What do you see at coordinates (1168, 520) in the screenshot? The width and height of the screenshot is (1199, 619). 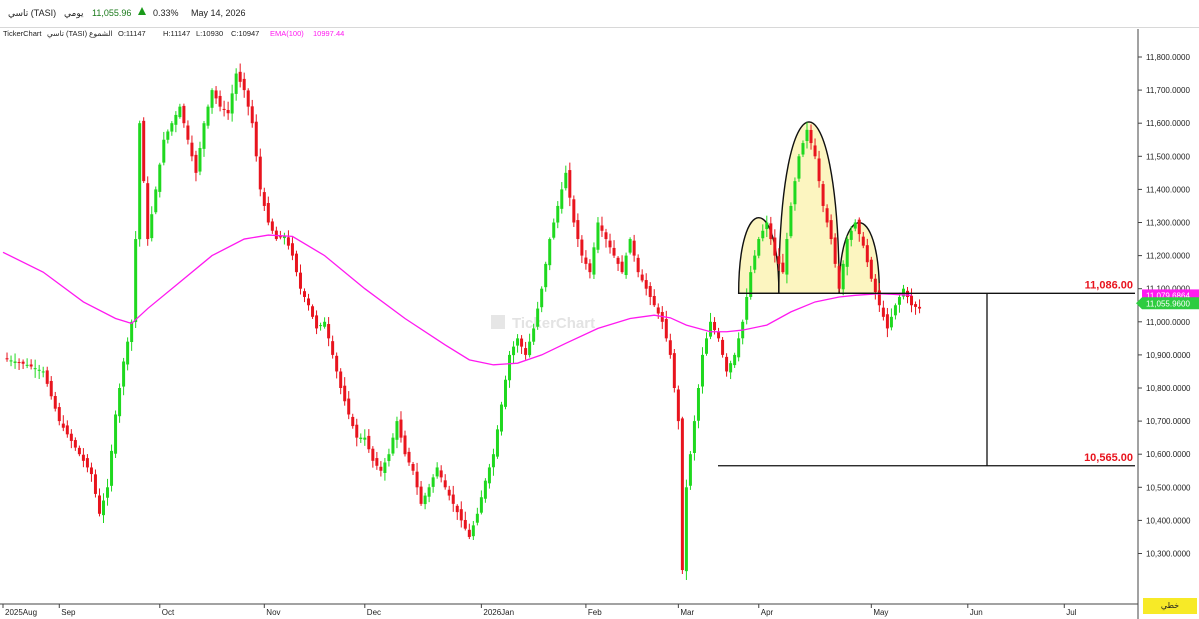 I see `y-tick-label: 10,400.0000` at bounding box center [1168, 520].